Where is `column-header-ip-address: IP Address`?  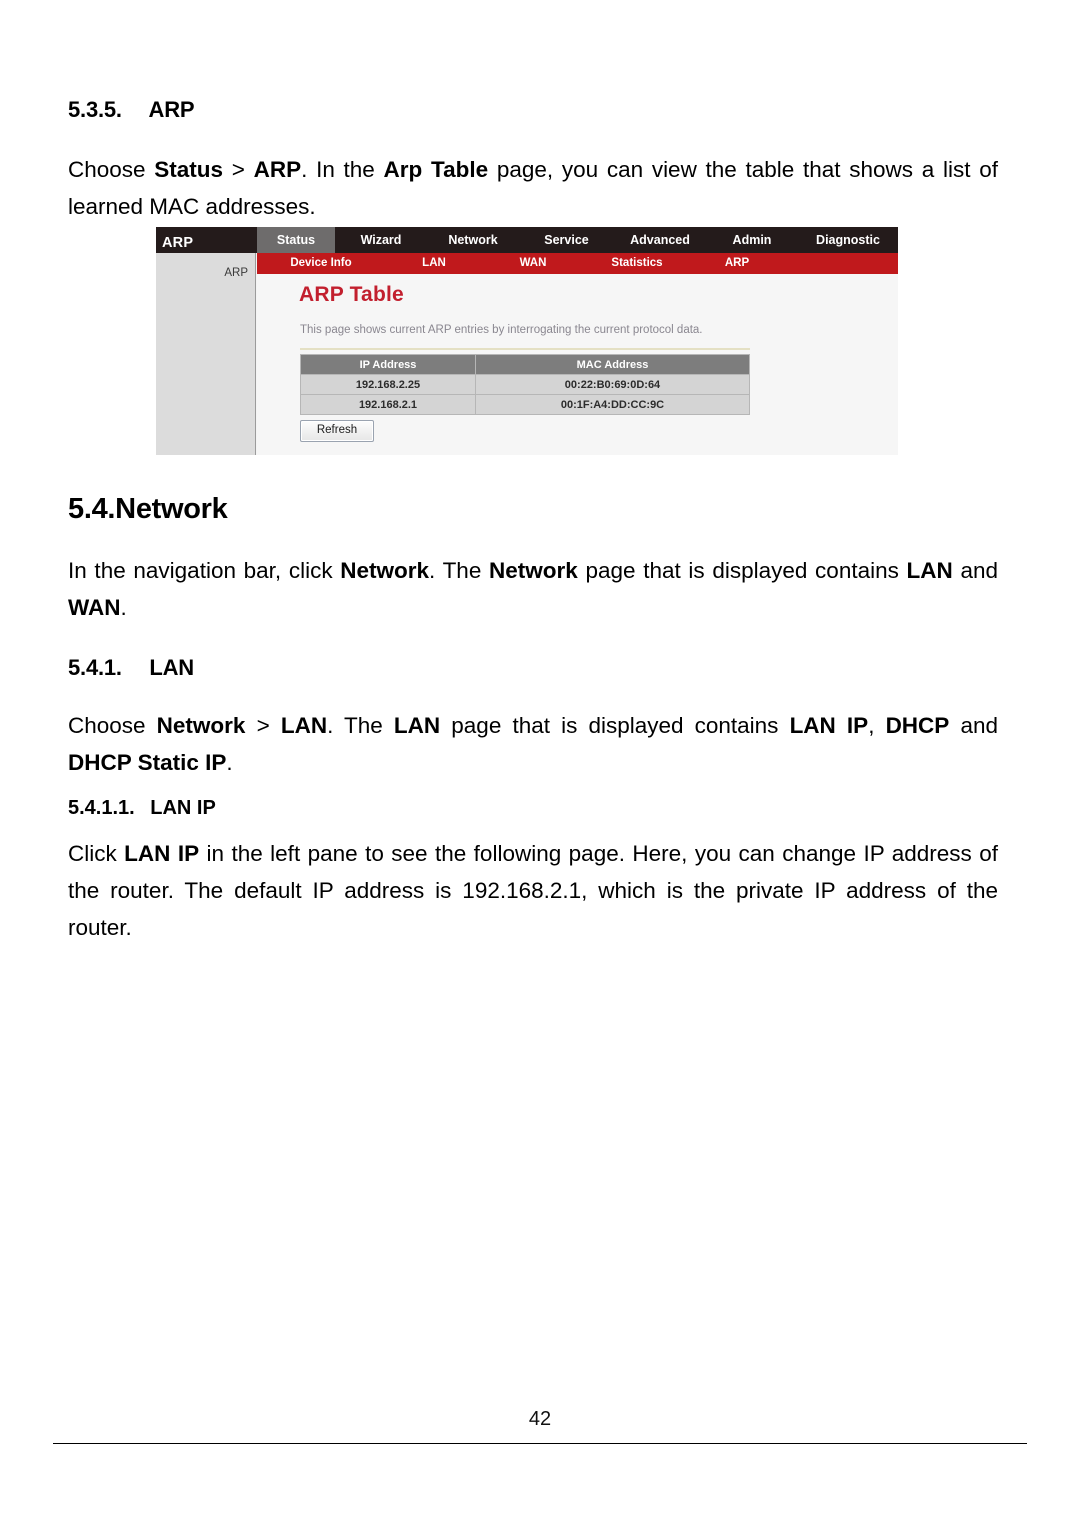 column-header-ip-address: IP Address is located at coordinates (388, 364).